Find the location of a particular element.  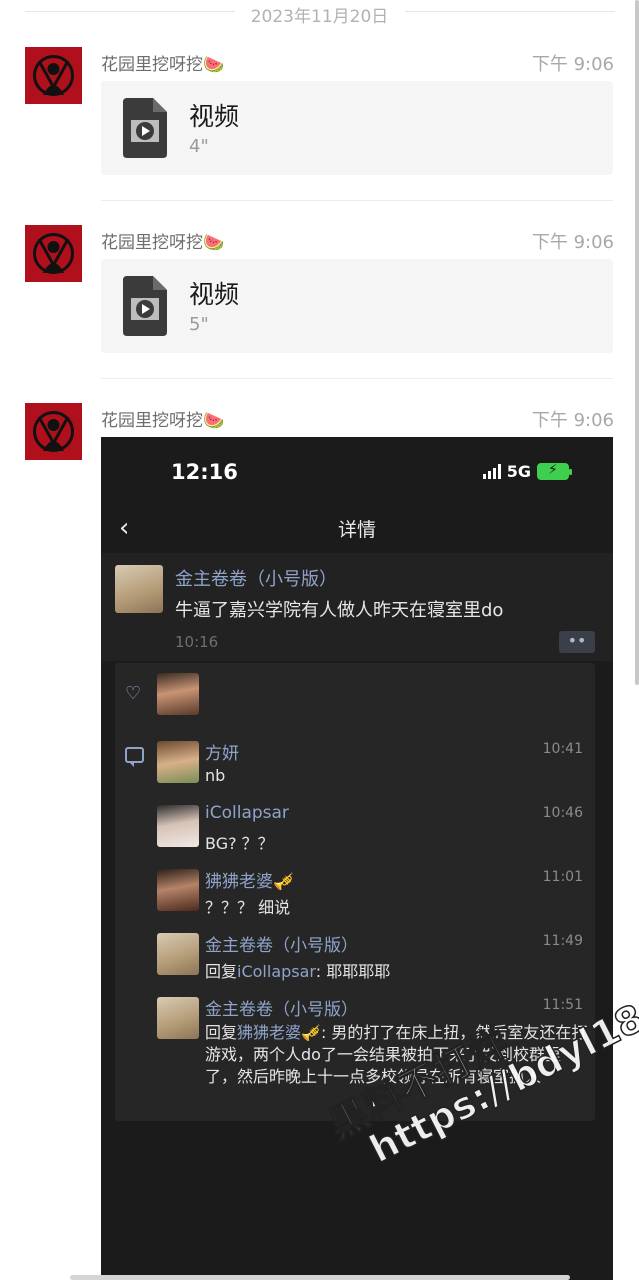

like-avatar is located at coordinates (178, 694).